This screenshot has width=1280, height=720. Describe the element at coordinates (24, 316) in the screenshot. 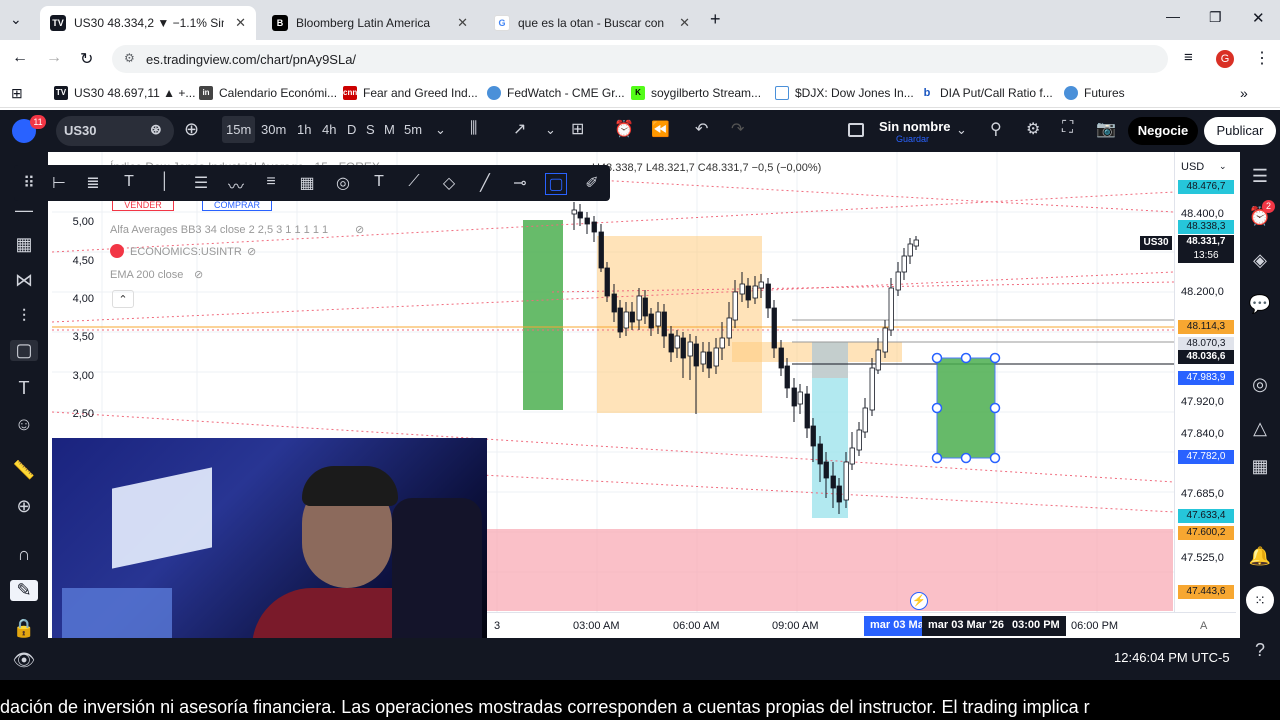

I see `fib-icon: ⫶` at that location.